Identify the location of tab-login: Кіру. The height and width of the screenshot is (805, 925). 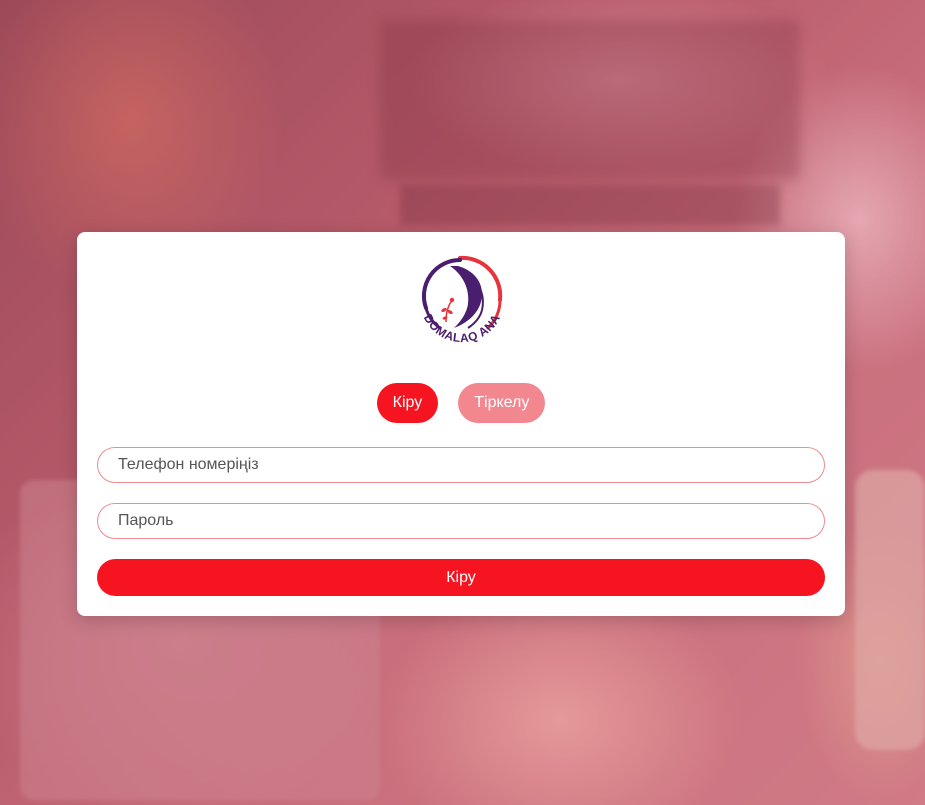
(407, 403).